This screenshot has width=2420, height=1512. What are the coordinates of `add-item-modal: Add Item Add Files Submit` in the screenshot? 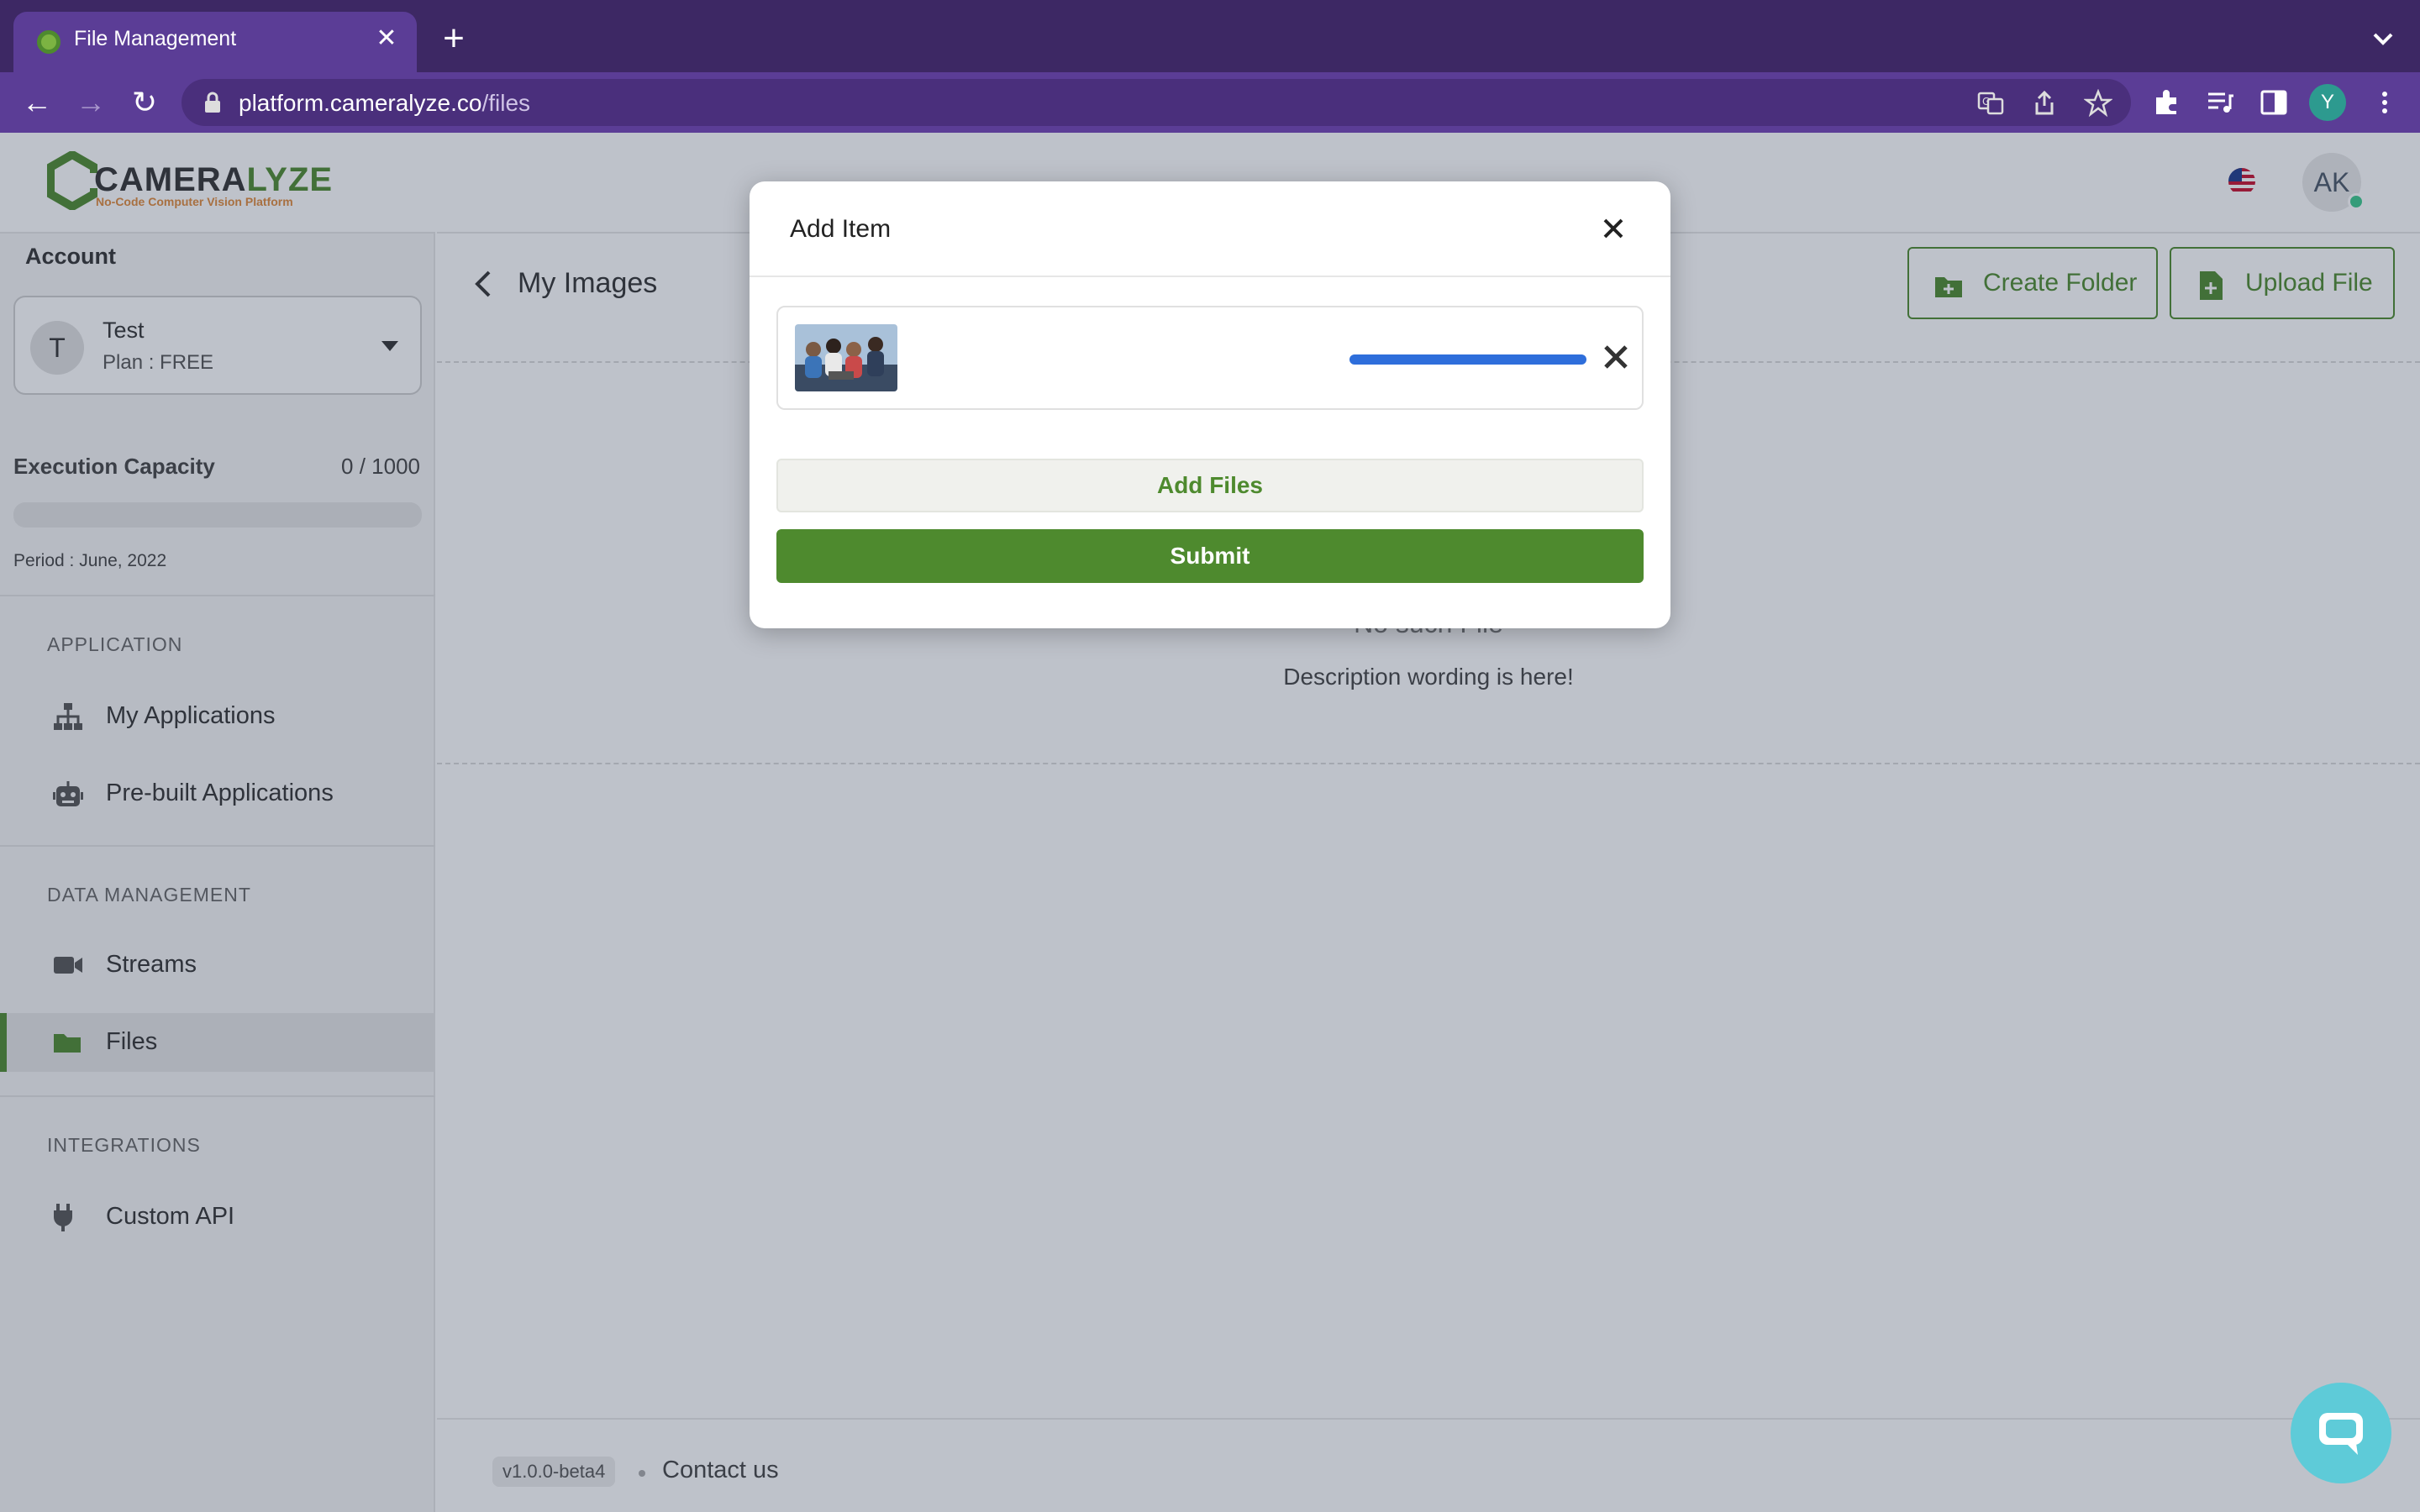 It's located at (1210, 404).